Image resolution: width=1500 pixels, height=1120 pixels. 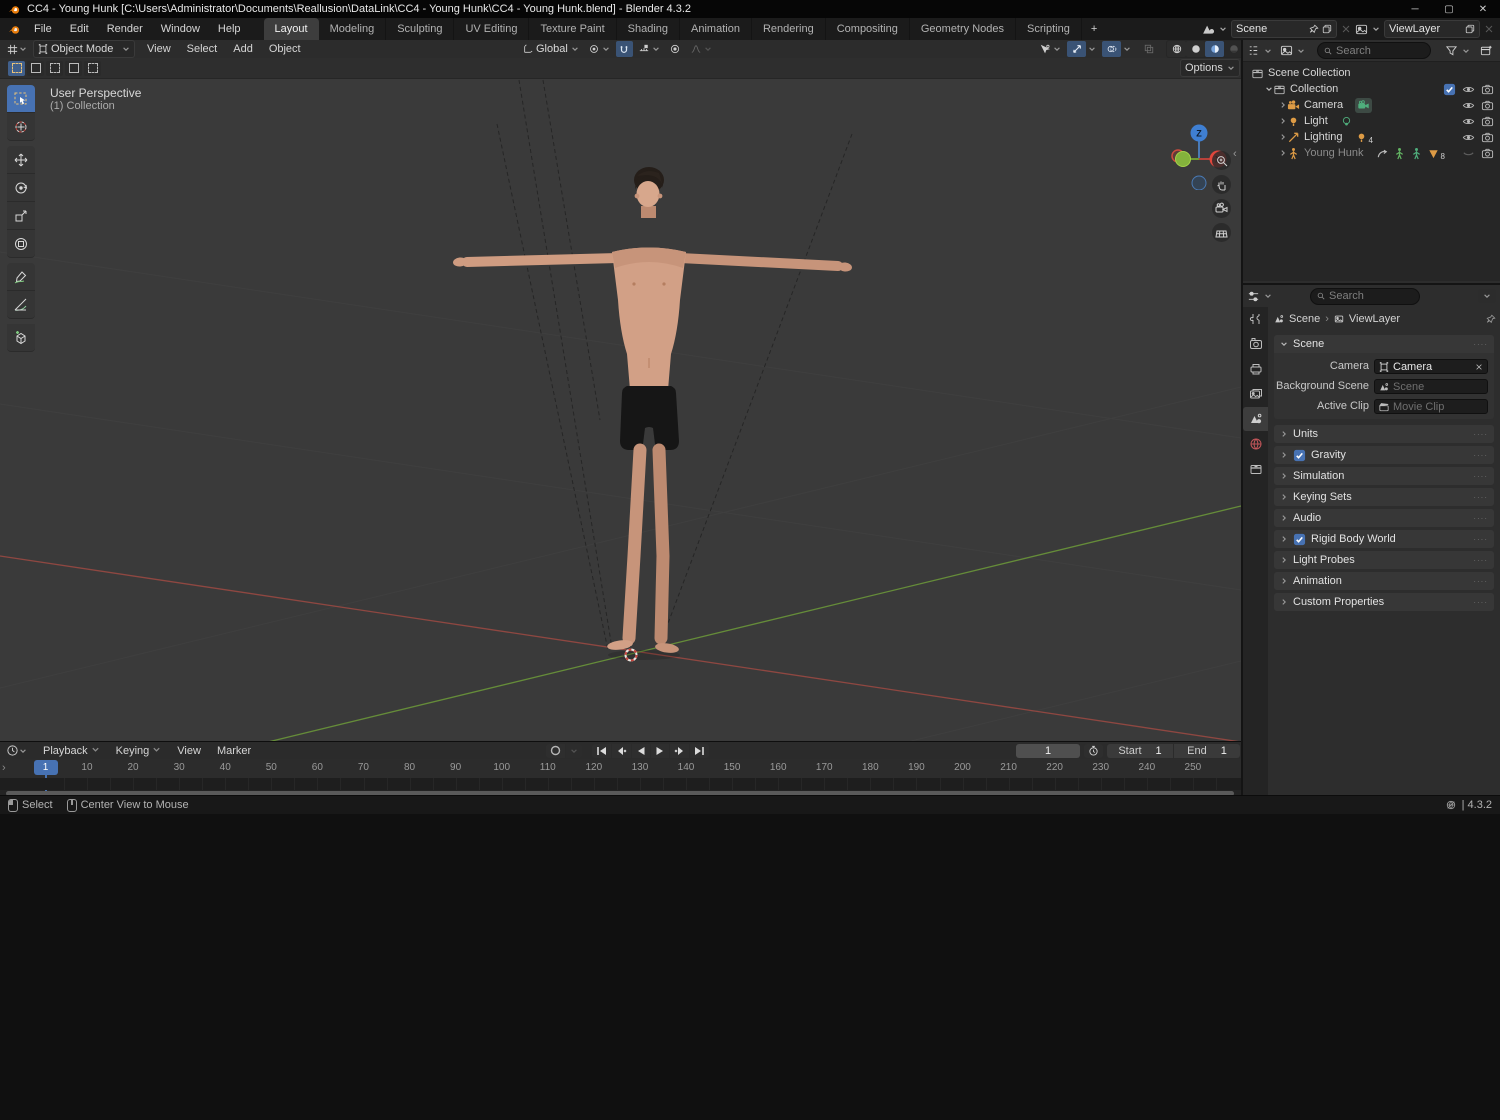 What do you see at coordinates (1384, 539) in the screenshot?
I see `panel-rigid-body-world: Rigid Body World ····` at bounding box center [1384, 539].